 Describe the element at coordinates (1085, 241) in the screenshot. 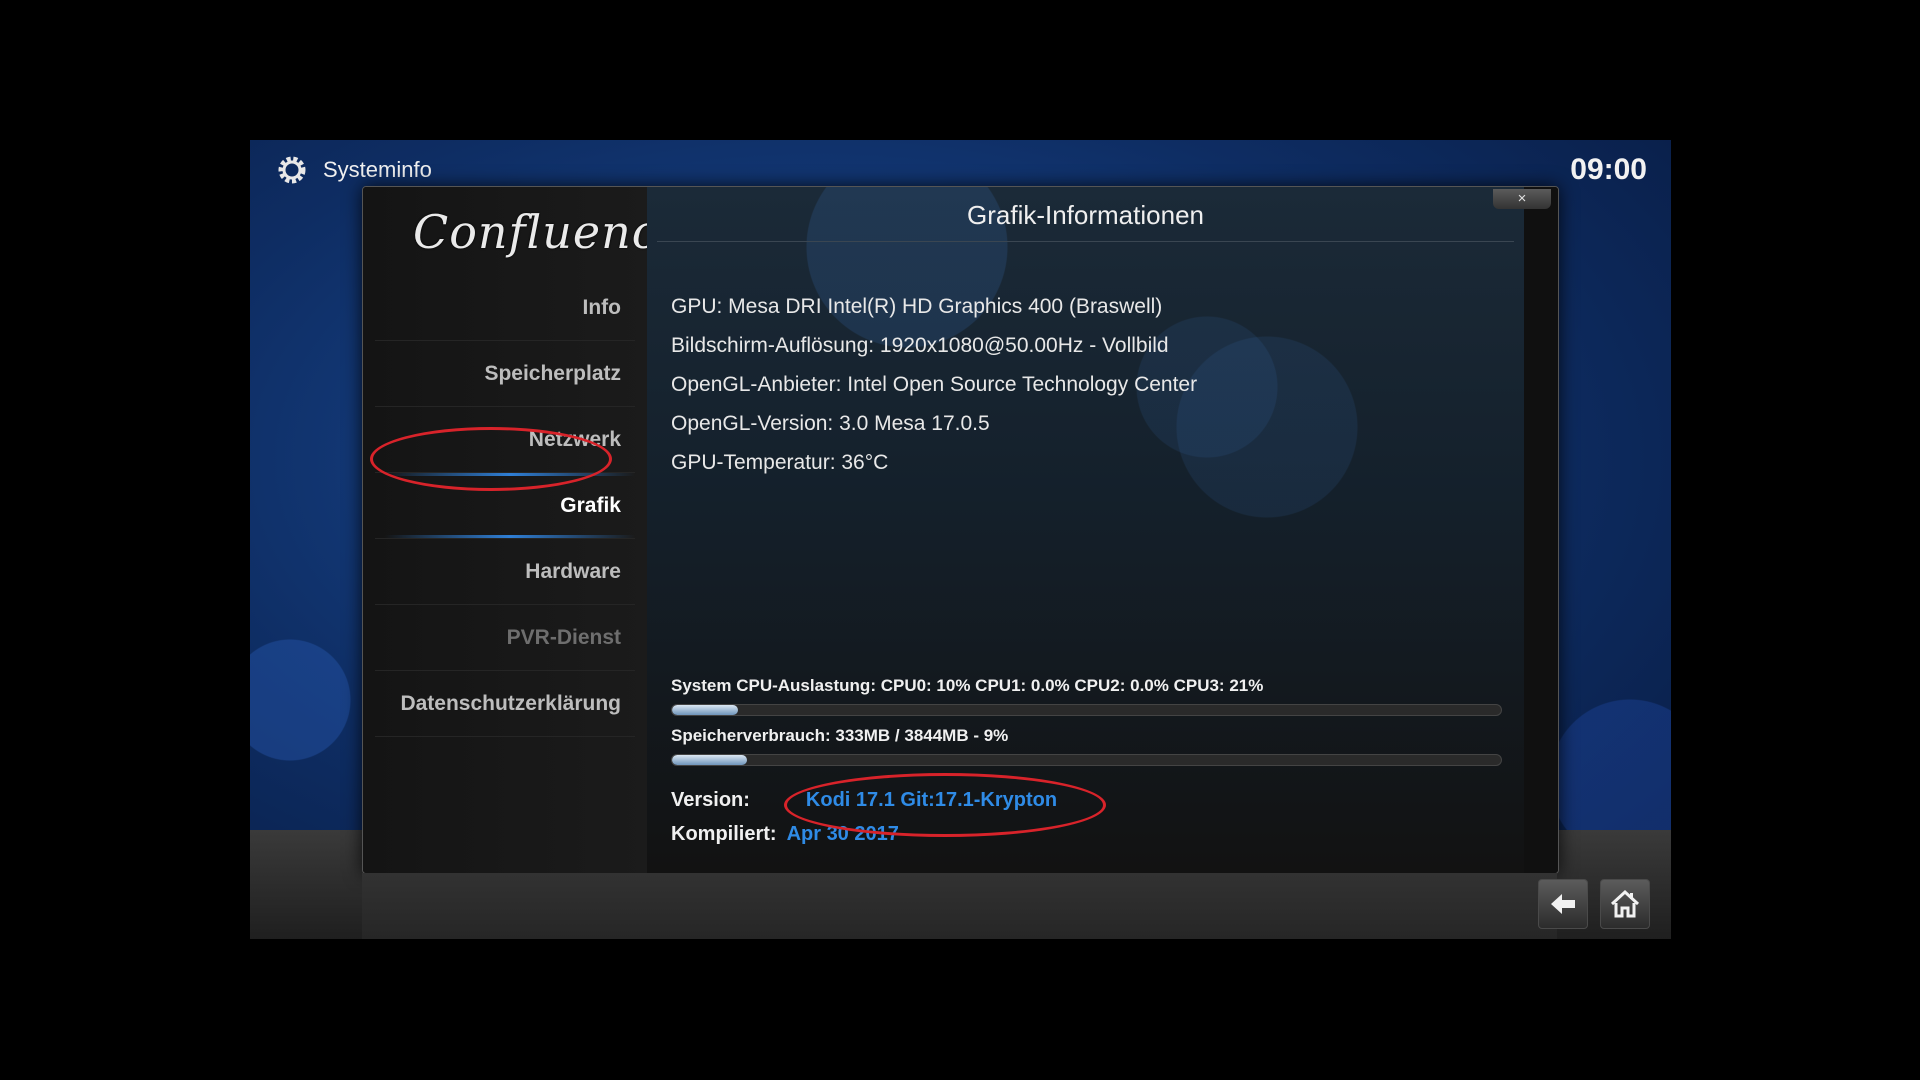

I see `title-divider` at that location.